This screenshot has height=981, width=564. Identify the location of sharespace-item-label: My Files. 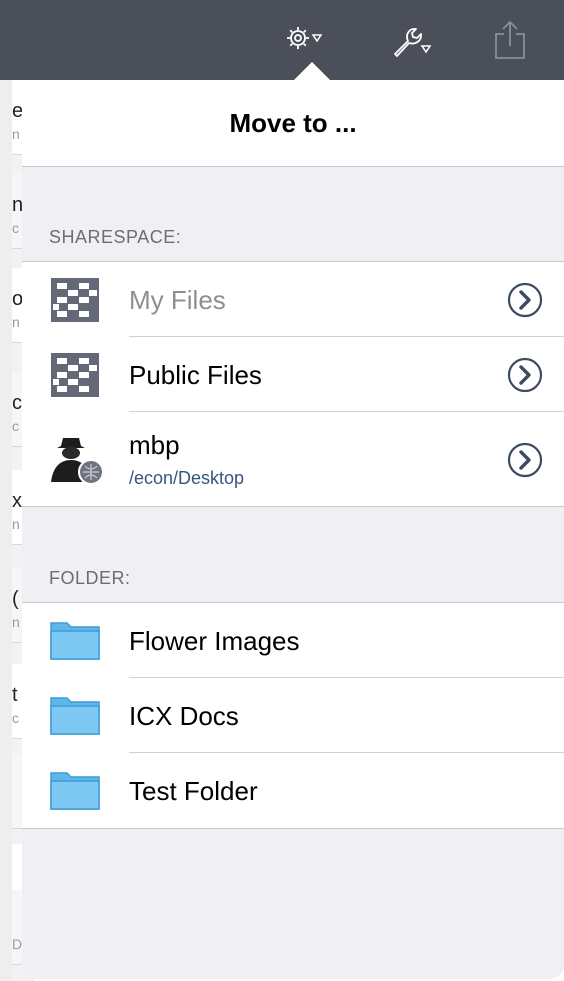
(177, 300).